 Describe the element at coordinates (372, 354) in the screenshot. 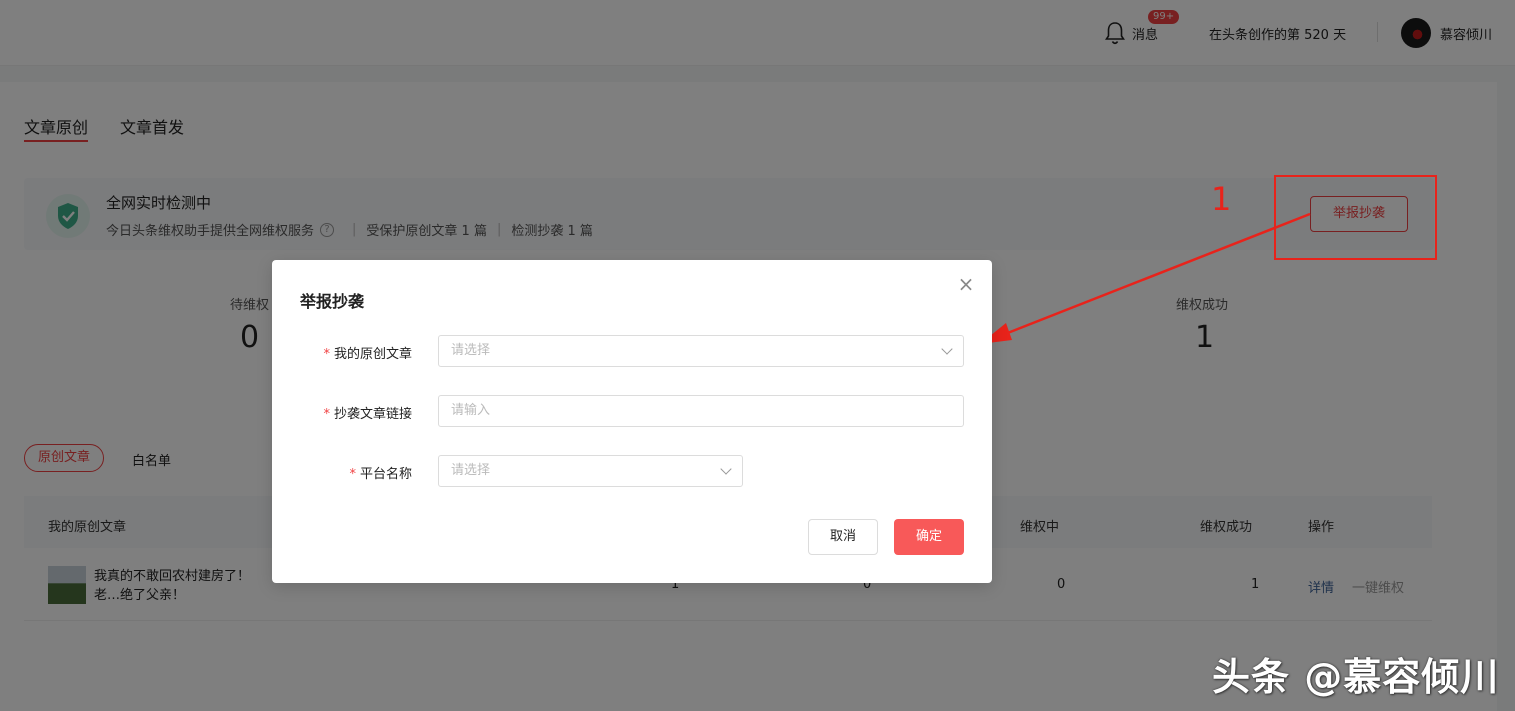

I see `field-label-text: 我的原创文章` at that location.